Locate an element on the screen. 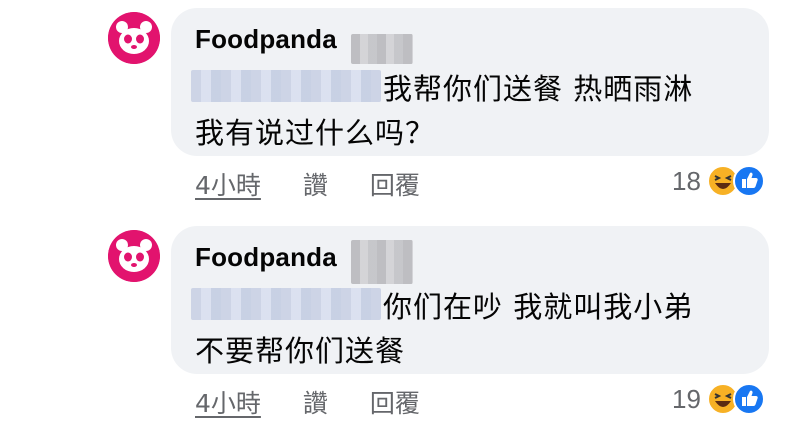 This screenshot has height=428, width=800. comment-text-line-2: 我有说过什么吗？ is located at coordinates (315, 133).